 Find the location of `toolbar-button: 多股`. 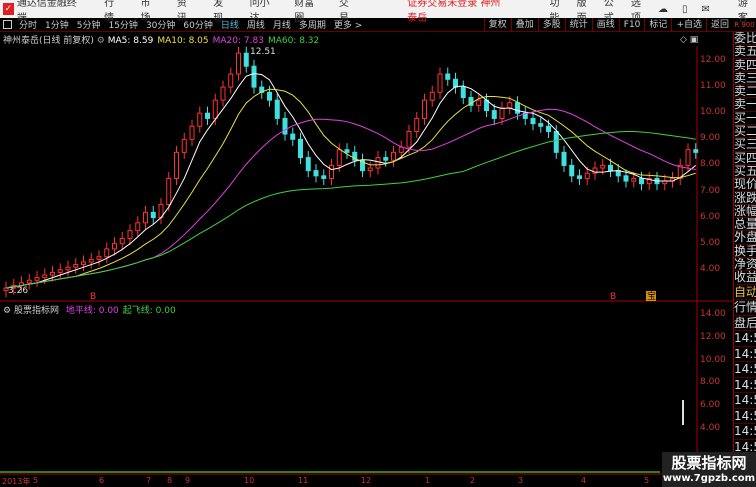

toolbar-button: 多股 is located at coordinates (551, 24).